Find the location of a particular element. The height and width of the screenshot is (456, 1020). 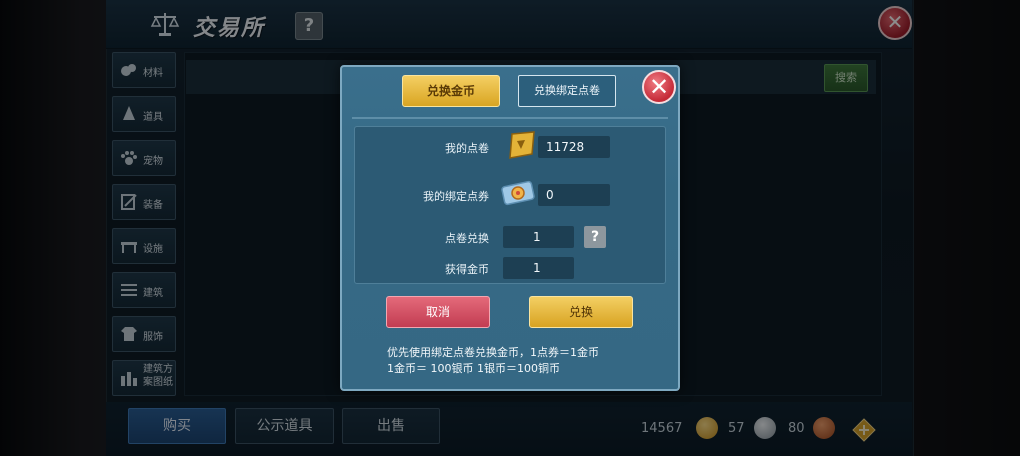

my-points-label: 我的点卷 is located at coordinates (467, 148).